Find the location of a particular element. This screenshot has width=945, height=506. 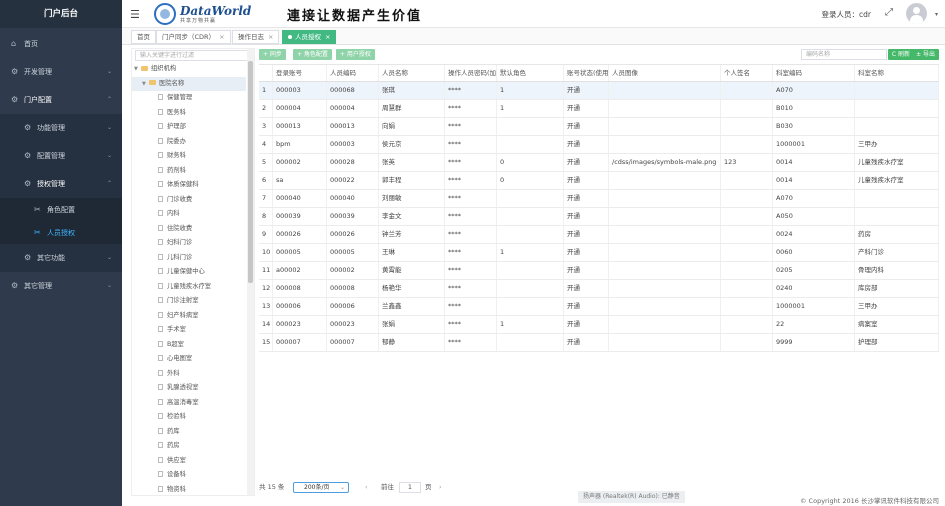

cell-login-account: 000002 is located at coordinates (300, 162).